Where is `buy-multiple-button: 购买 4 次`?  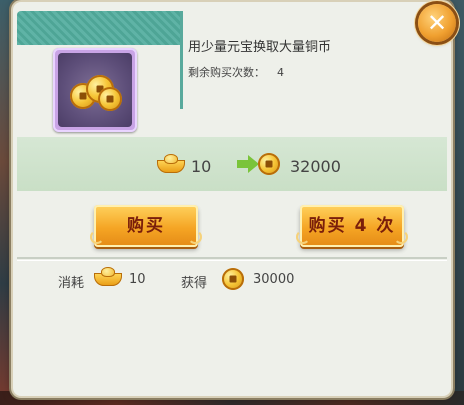
buy-multiple-button: 购买 4 次 is located at coordinates (352, 226).